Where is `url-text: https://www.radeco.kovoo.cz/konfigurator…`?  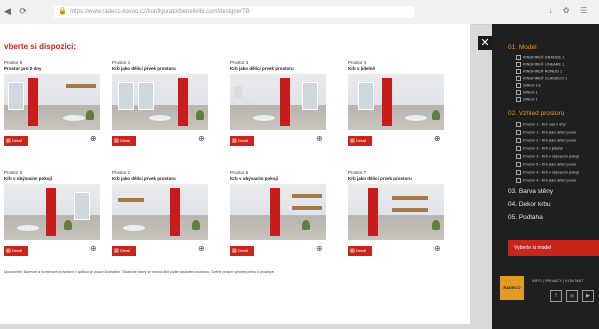
url-text: https://www.radeco.kovoo.cz/konfigurator… is located at coordinates (160, 12).